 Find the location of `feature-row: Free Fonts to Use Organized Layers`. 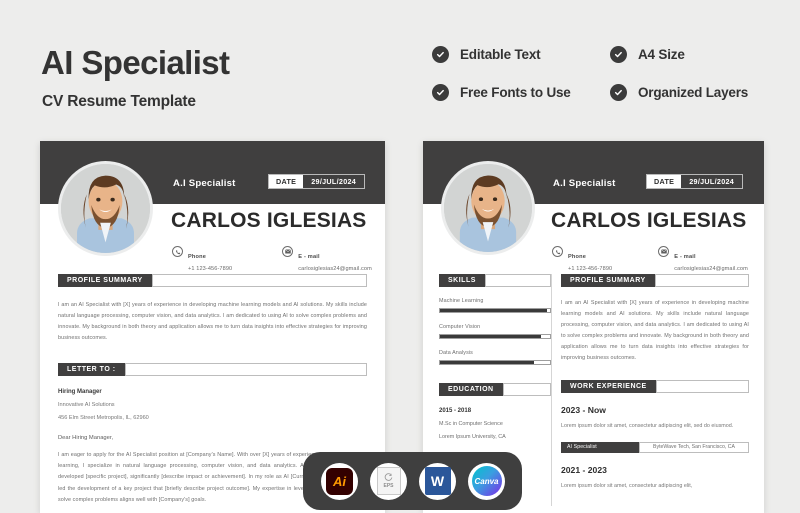

feature-row: Free Fonts to Use Organized Layers is located at coordinates (607, 92).